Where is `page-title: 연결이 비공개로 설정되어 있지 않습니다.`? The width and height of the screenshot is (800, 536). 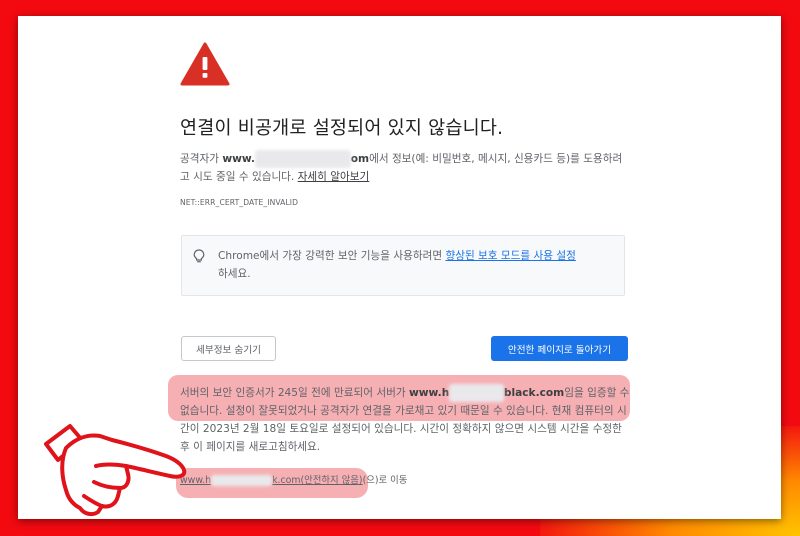
page-title: 연결이 비공개로 설정되어 있지 않습니다. is located at coordinates (342, 128).